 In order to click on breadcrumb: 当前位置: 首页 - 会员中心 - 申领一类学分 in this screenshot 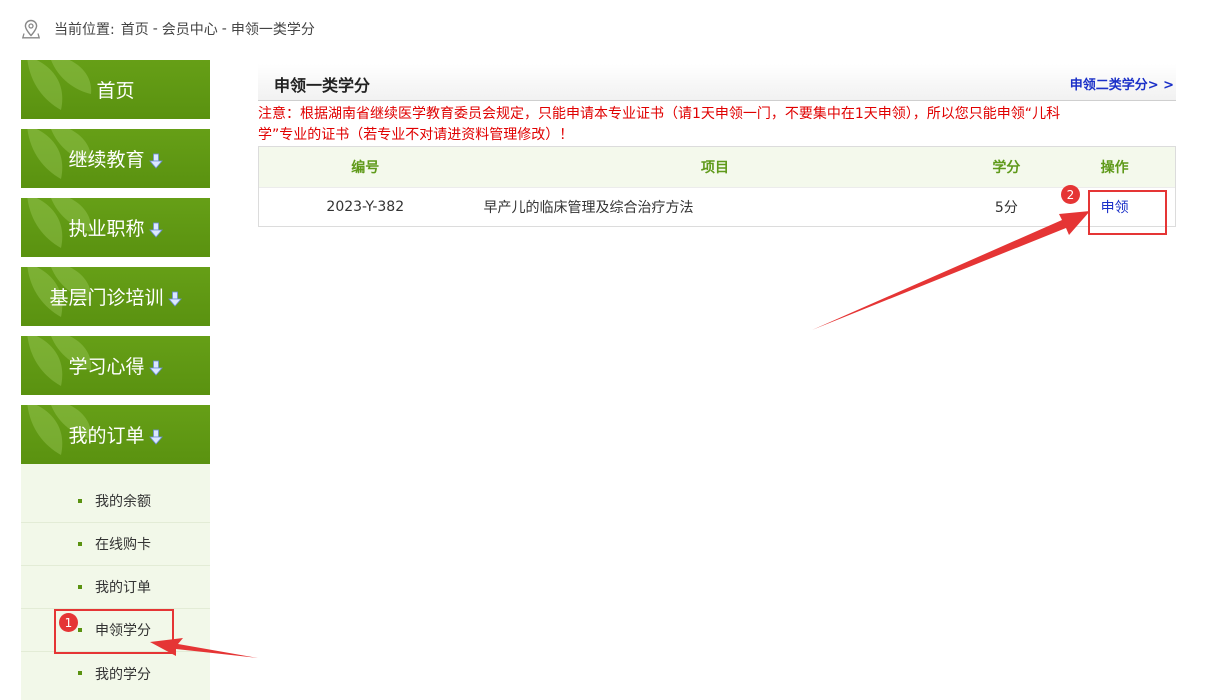, I will do `click(168, 29)`.